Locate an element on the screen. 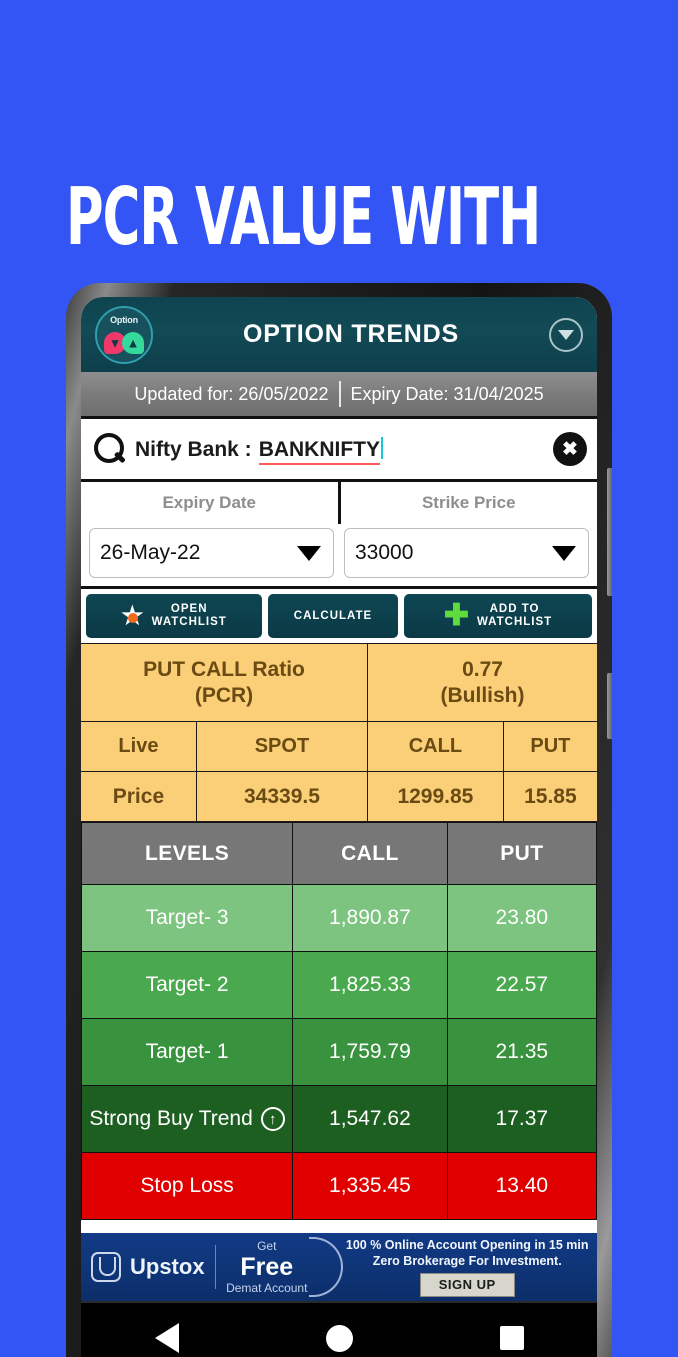  level-cell: Target- 3 is located at coordinates (187, 918).